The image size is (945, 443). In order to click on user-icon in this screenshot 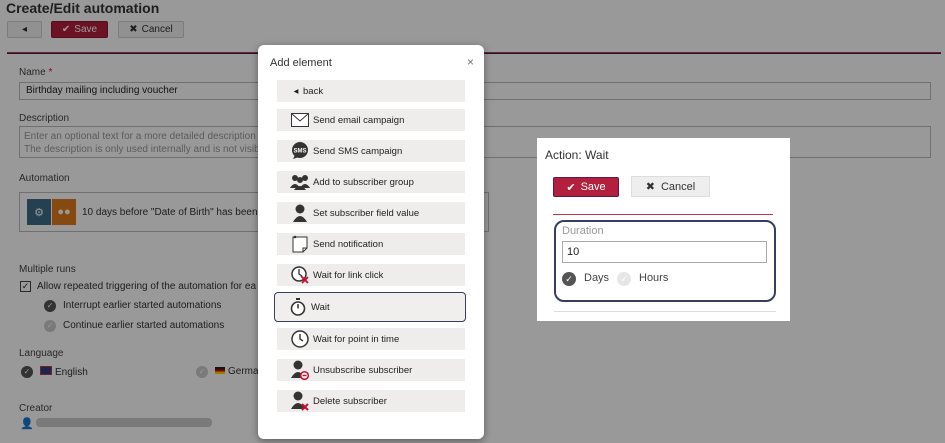, I will do `click(300, 213)`.